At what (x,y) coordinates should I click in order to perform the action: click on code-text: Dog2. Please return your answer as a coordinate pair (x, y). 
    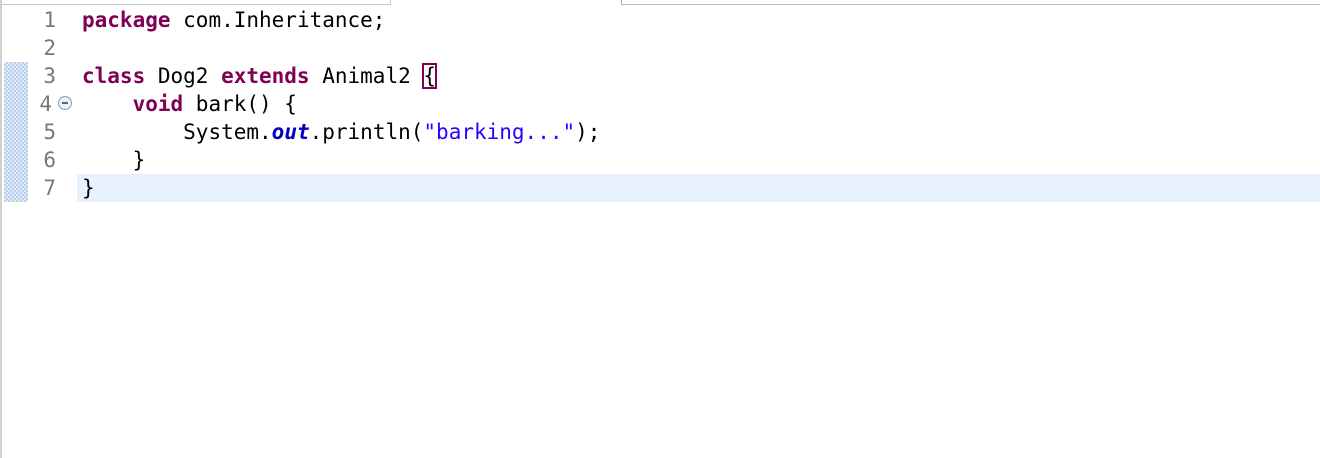
    Looking at the image, I should click on (183, 76).